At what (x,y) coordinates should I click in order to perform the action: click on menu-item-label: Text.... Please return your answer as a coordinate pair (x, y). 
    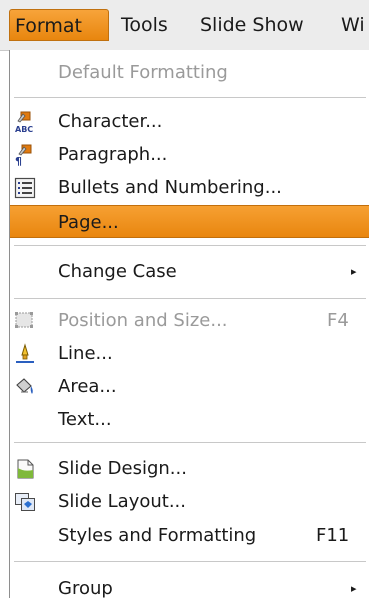
    Looking at the image, I should click on (85, 419).